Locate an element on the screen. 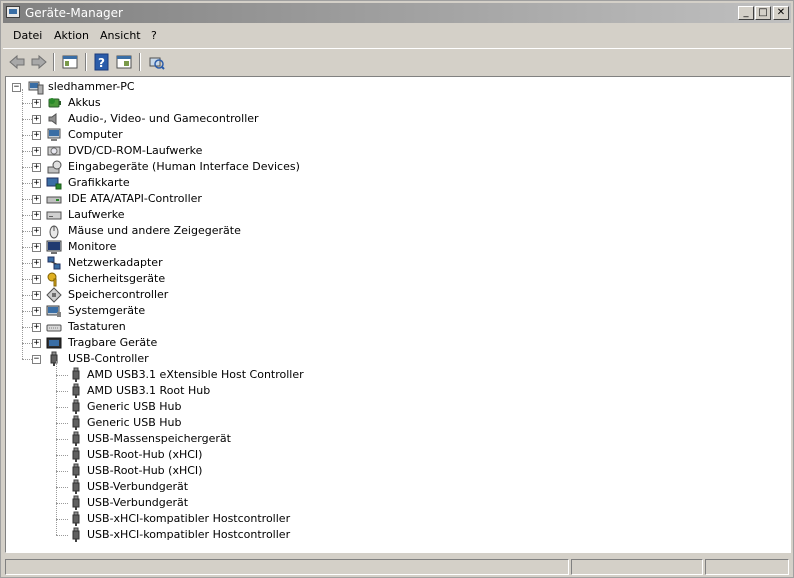  tree-category-item: + Eingabegeräte (Human Interface Devices) is located at coordinates (396, 167).